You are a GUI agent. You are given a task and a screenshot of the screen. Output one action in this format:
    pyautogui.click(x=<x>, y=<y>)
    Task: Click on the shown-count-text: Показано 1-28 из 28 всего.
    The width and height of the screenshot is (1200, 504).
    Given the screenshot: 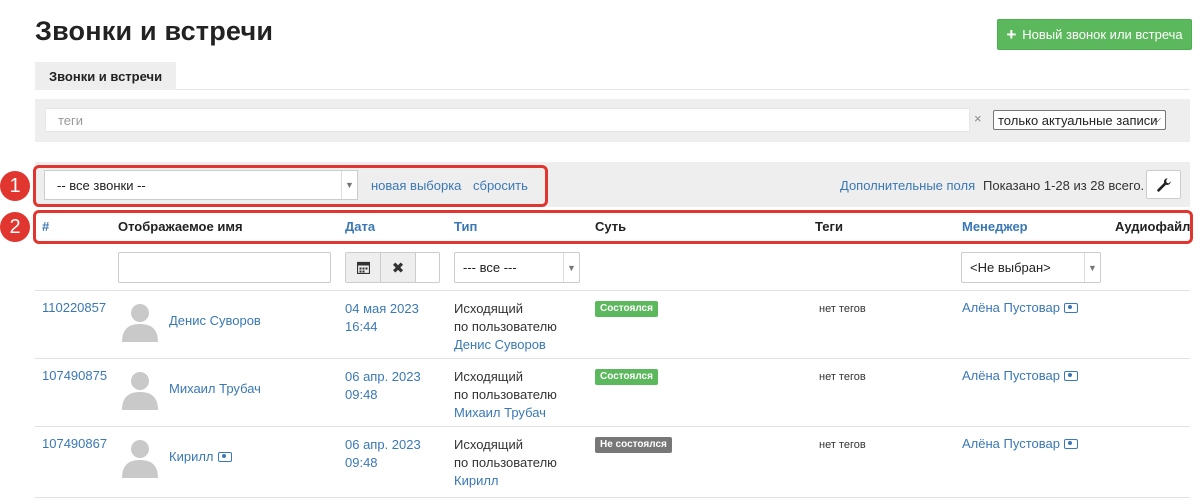 What is the action you would take?
    pyautogui.click(x=1064, y=185)
    